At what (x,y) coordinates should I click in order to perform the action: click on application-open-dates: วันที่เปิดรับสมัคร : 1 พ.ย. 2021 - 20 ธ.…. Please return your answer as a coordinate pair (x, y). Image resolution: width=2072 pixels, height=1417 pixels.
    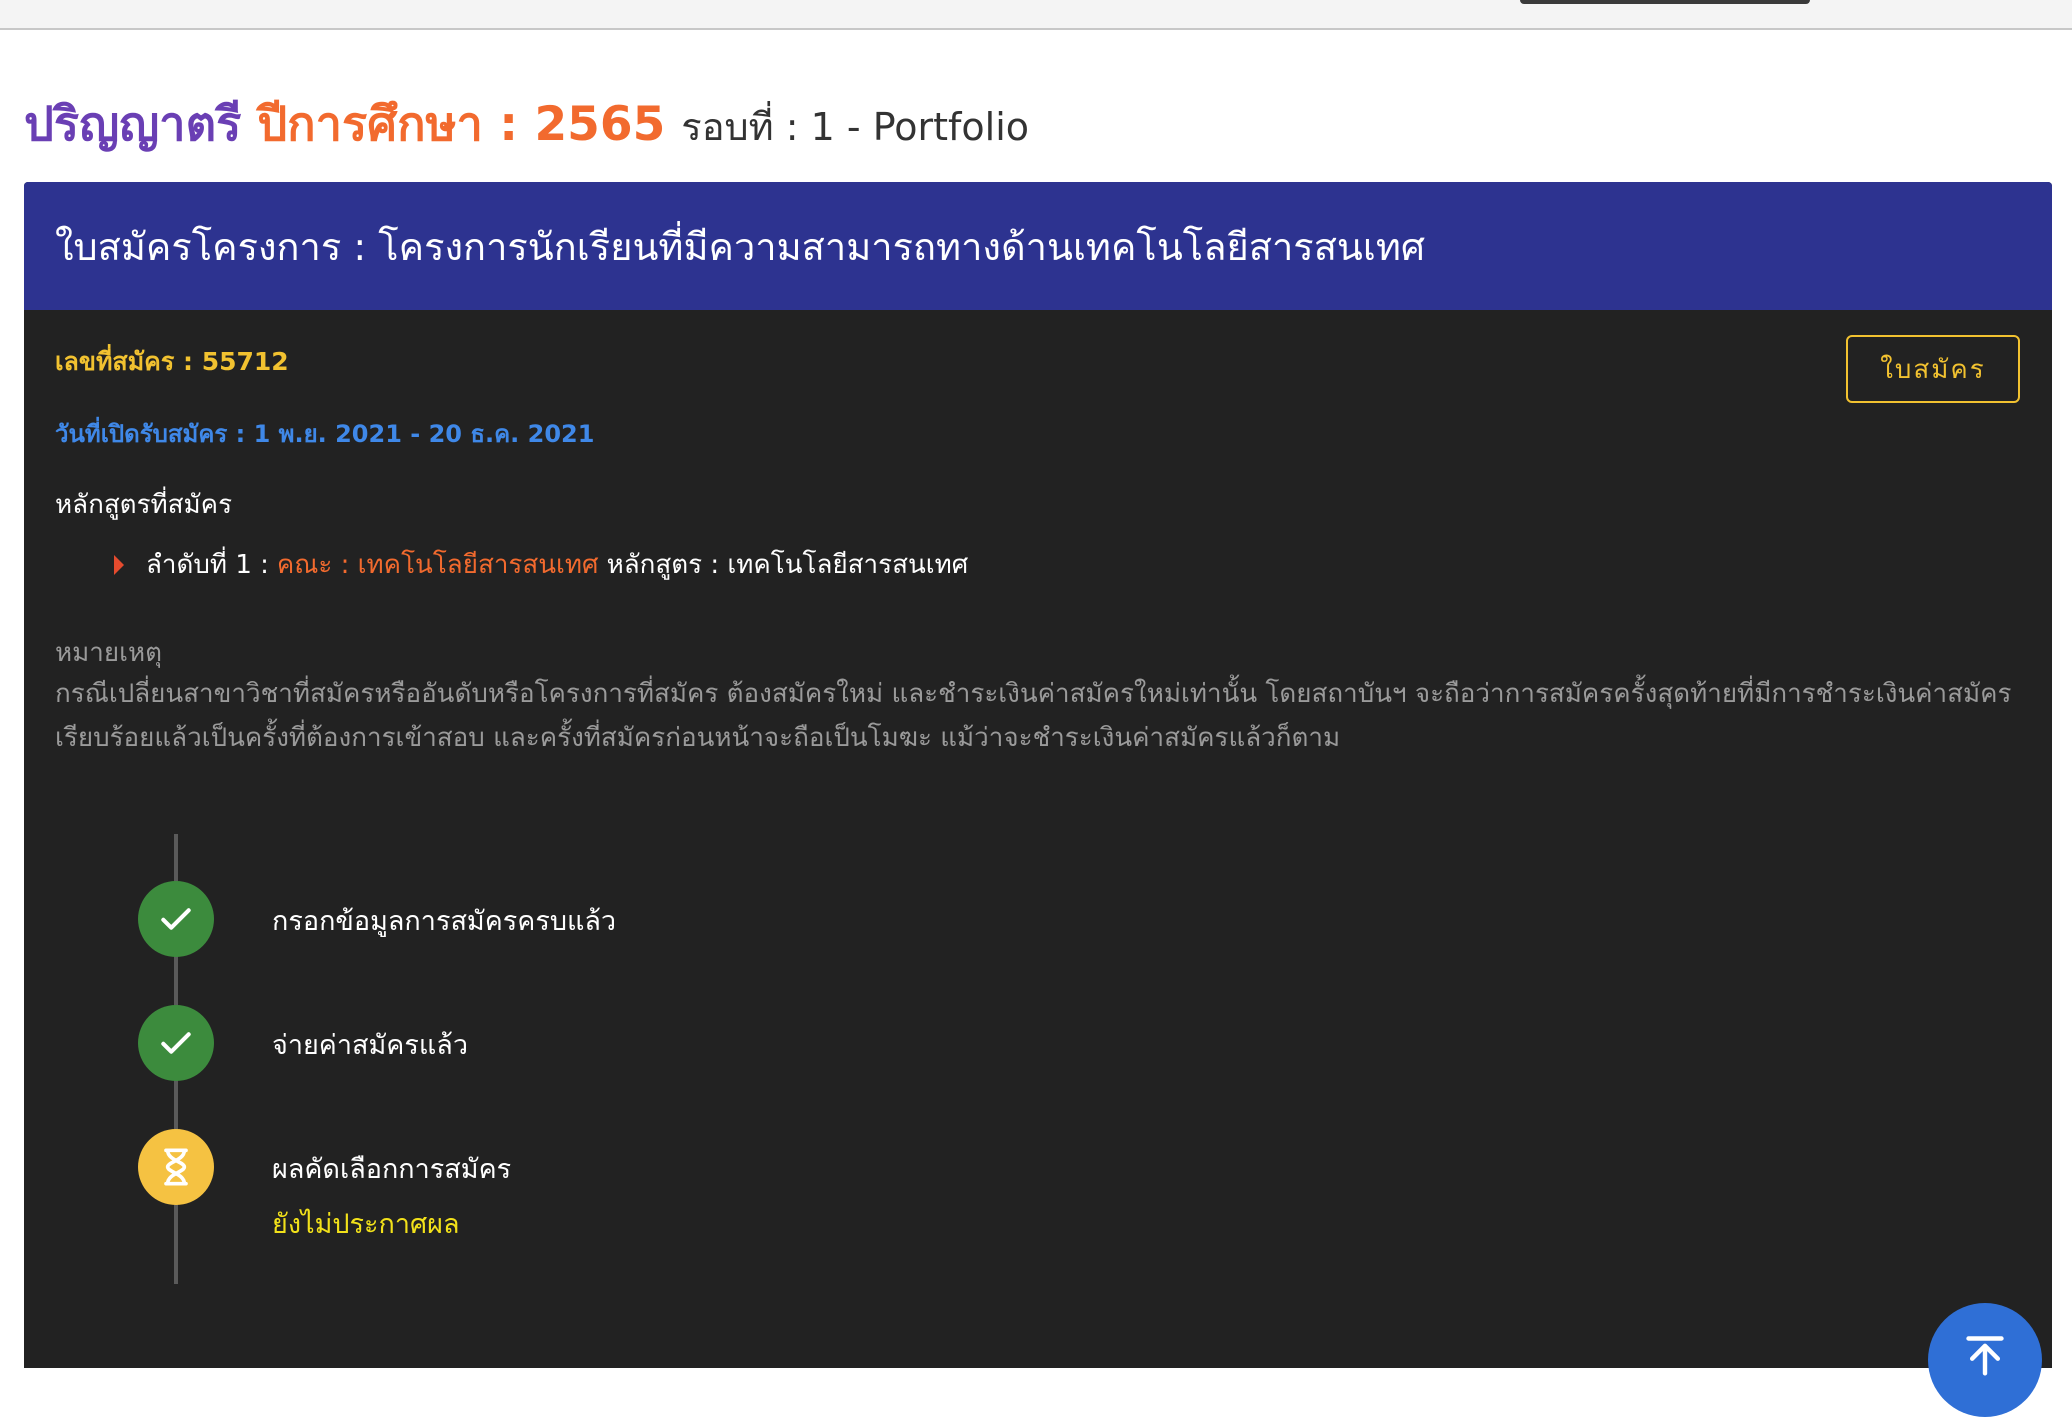
    Looking at the image, I should click on (325, 434).